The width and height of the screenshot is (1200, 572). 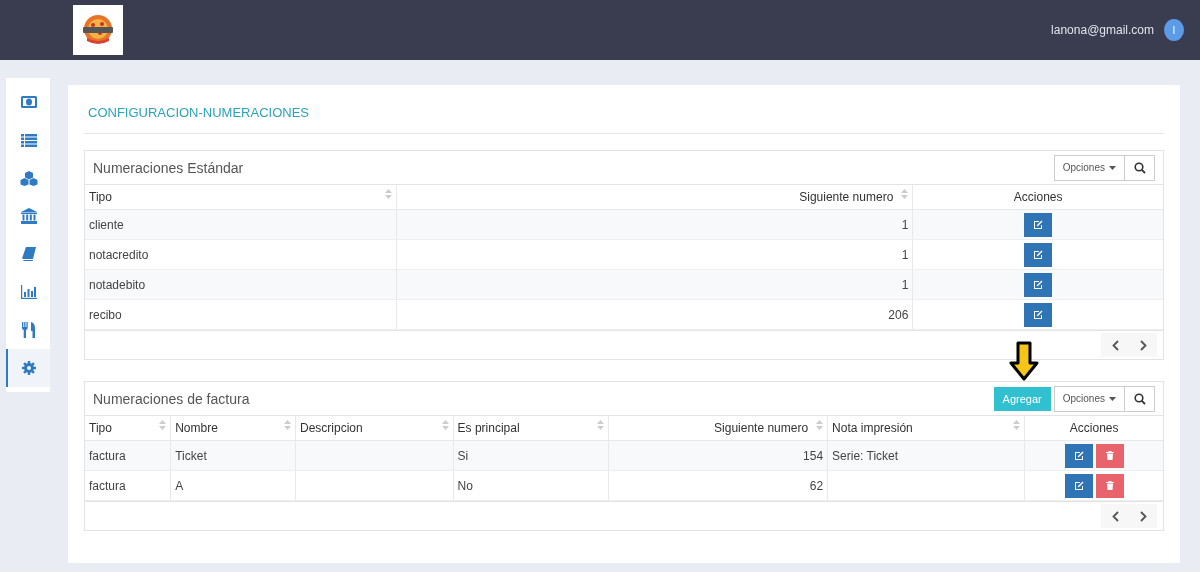 What do you see at coordinates (719, 486) in the screenshot?
I see `table-cell: 62` at bounding box center [719, 486].